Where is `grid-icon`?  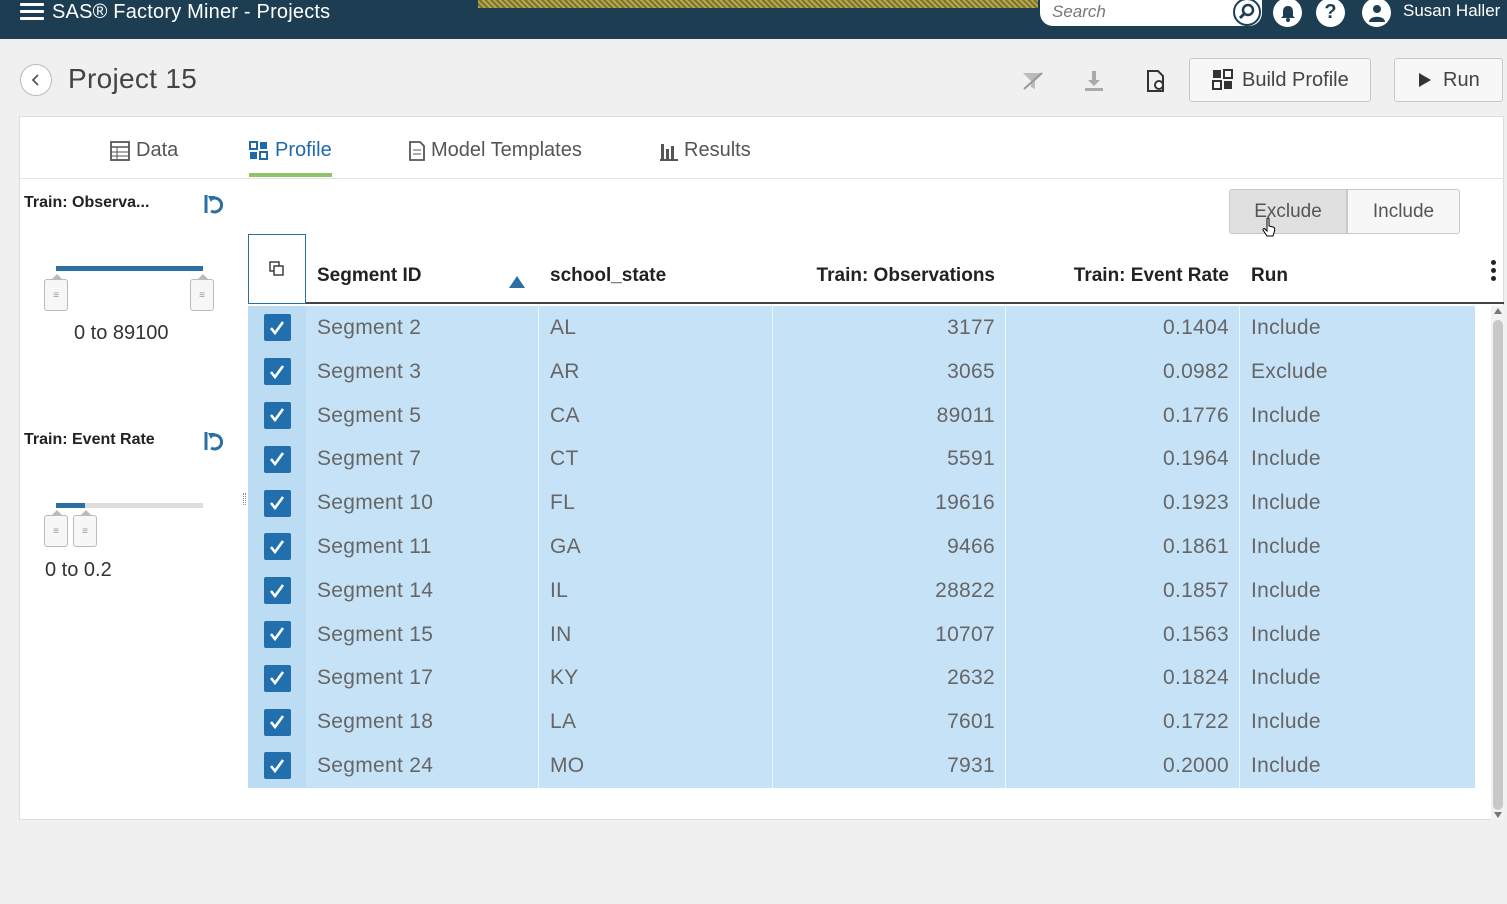 grid-icon is located at coordinates (258, 150).